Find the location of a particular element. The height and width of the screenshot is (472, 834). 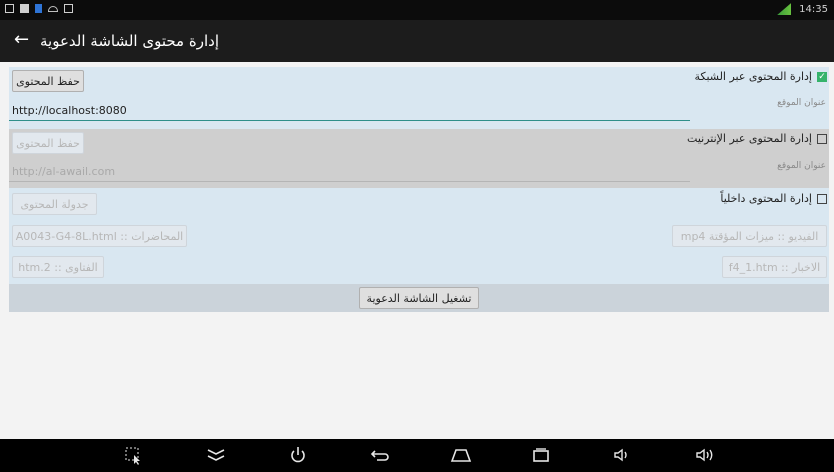

power-icon is located at coordinates (298, 455).